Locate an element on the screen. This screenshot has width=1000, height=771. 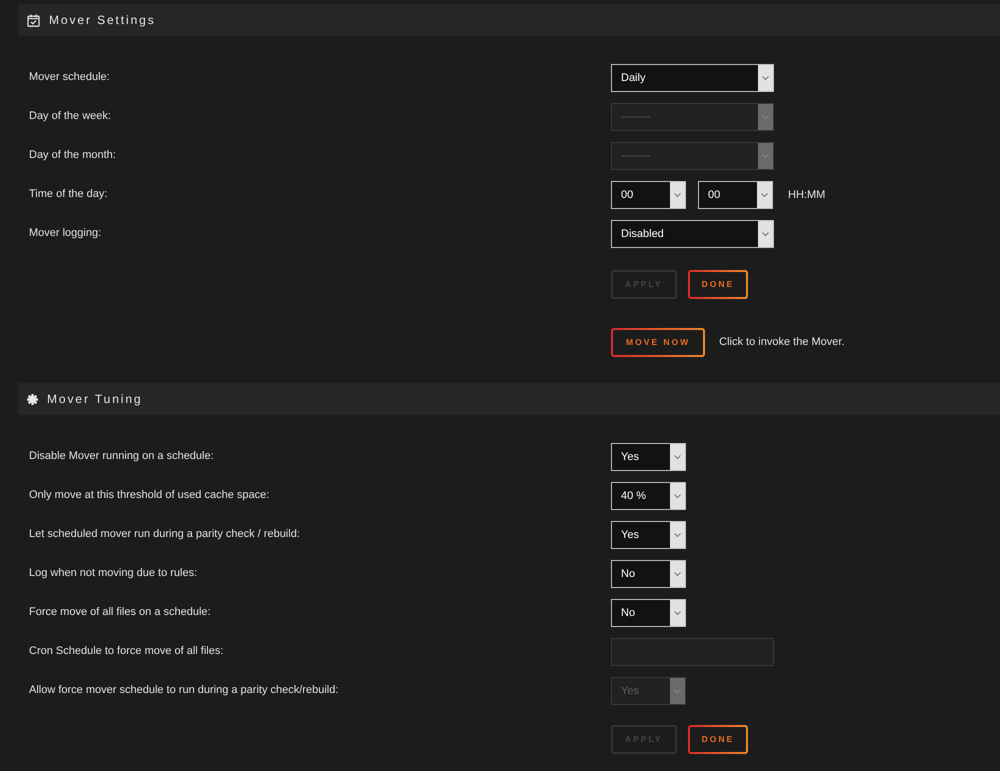
field-label: Force move of all files on a schedule: is located at coordinates (120, 613).